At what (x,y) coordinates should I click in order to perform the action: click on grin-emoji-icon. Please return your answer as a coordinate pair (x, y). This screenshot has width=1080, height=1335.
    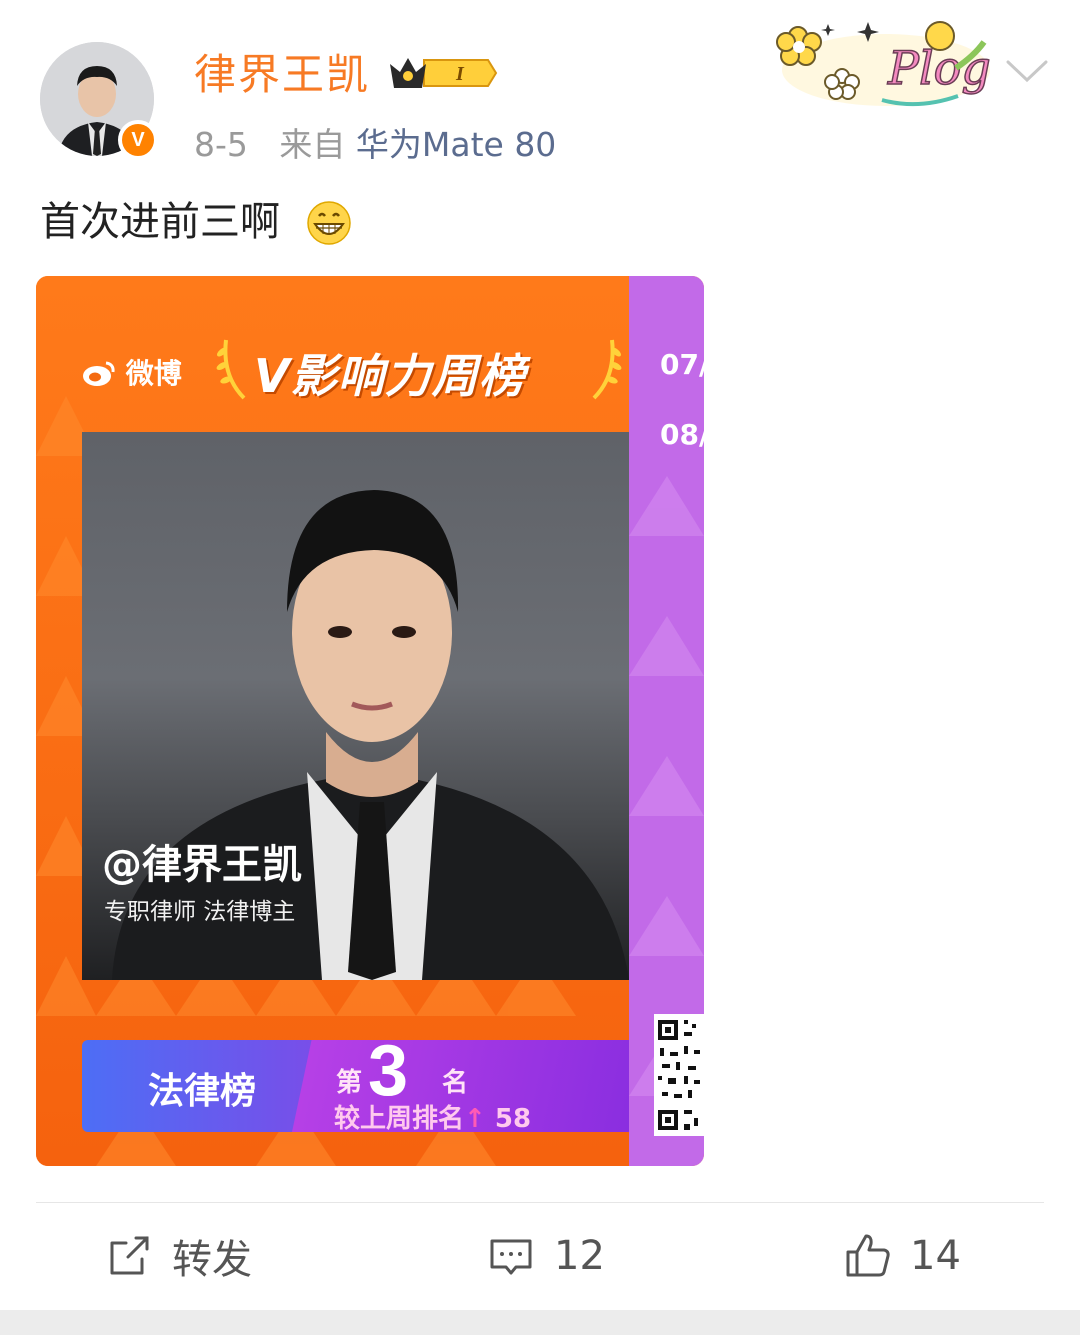
    Looking at the image, I should click on (329, 225).